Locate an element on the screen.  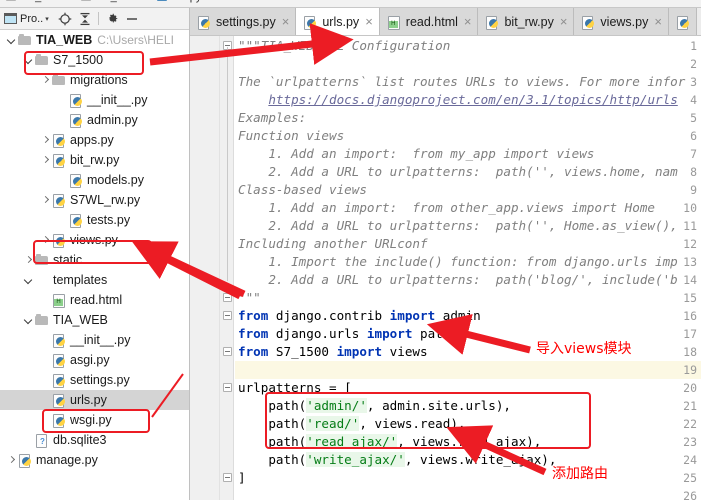
code-token: """ is located at coordinates (249, 297).